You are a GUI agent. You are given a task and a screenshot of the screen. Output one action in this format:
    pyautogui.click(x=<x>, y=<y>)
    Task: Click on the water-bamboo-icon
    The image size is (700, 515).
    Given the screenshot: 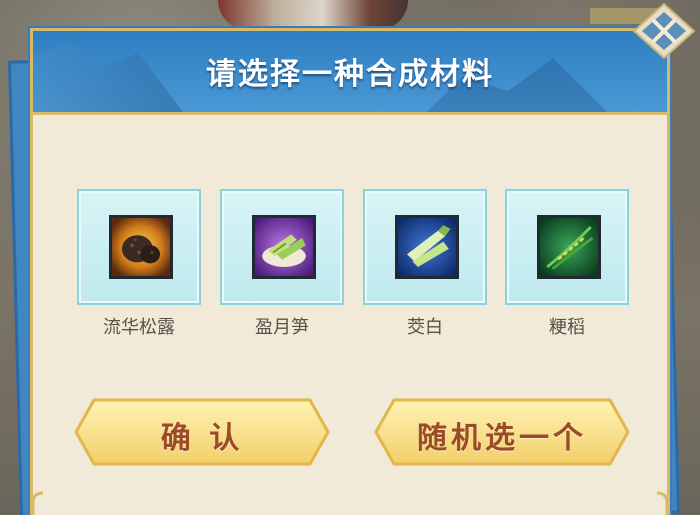 What is the action you would take?
    pyautogui.click(x=427, y=247)
    